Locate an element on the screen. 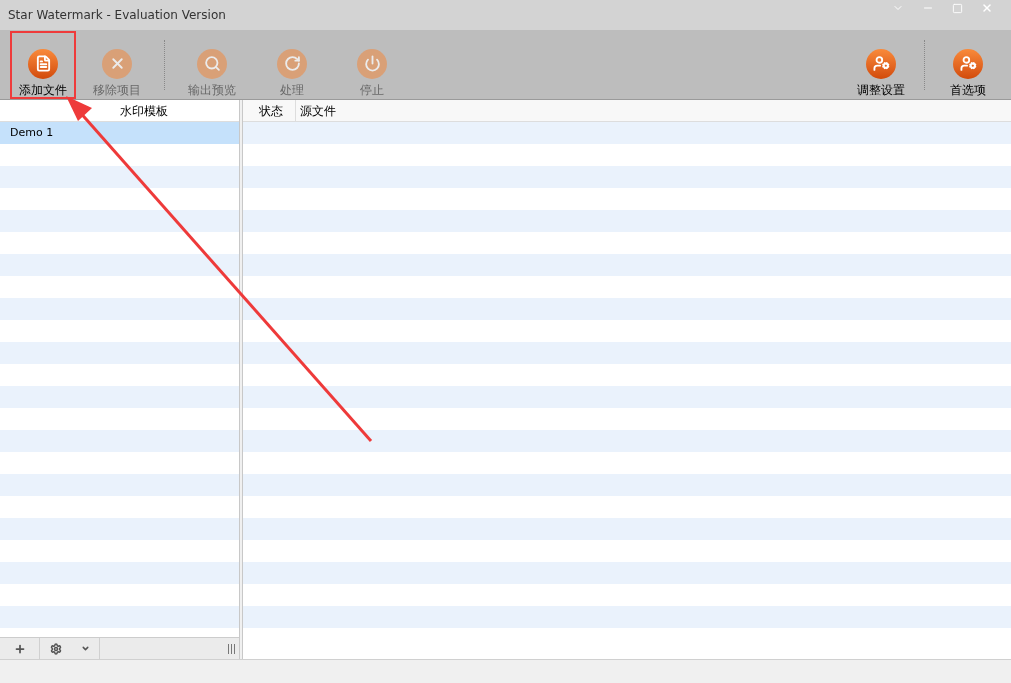 The width and height of the screenshot is (1011, 683). plus-icon is located at coordinates (19, 648).